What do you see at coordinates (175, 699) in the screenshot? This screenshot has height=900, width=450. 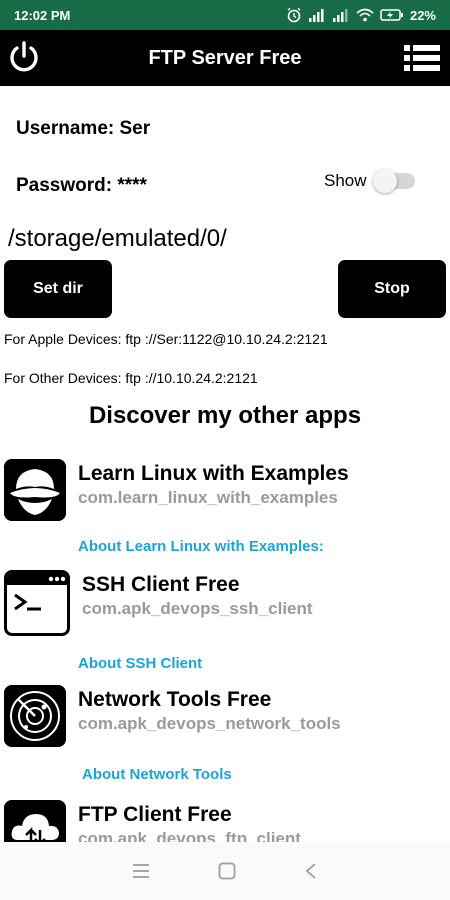 I see `app-name: Network Tools Free` at bounding box center [175, 699].